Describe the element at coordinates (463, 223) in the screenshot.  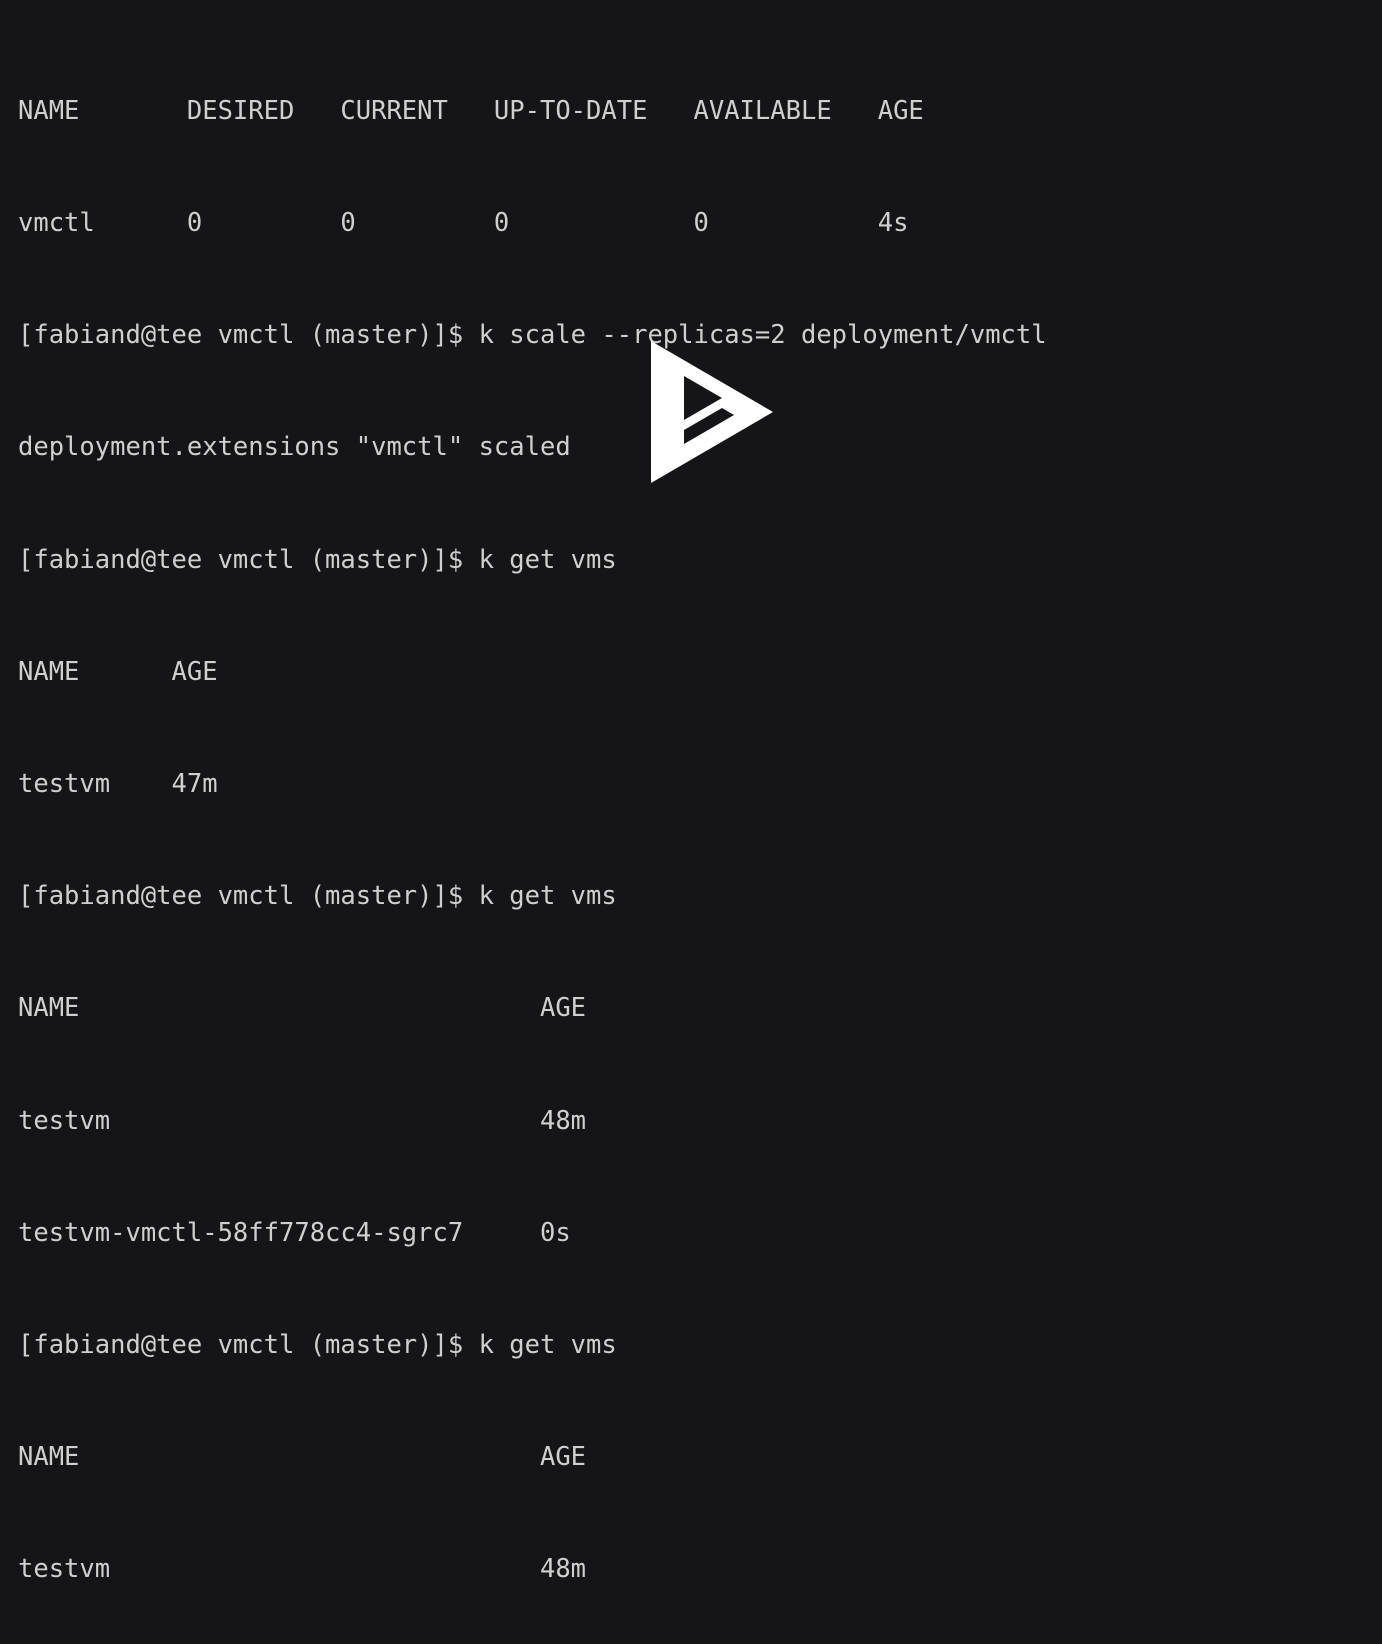
I see `terminal-line: vmctl 0 0 0 0 4s` at that location.